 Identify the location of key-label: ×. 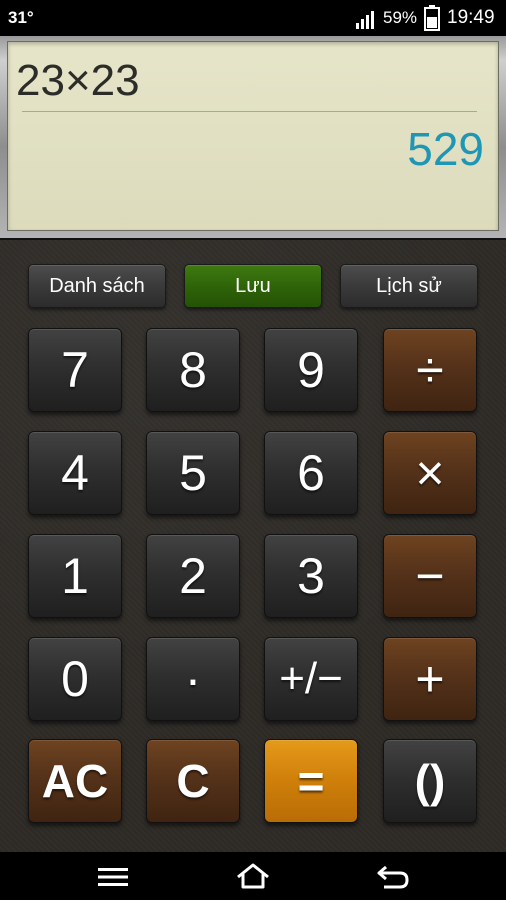
(430, 473).